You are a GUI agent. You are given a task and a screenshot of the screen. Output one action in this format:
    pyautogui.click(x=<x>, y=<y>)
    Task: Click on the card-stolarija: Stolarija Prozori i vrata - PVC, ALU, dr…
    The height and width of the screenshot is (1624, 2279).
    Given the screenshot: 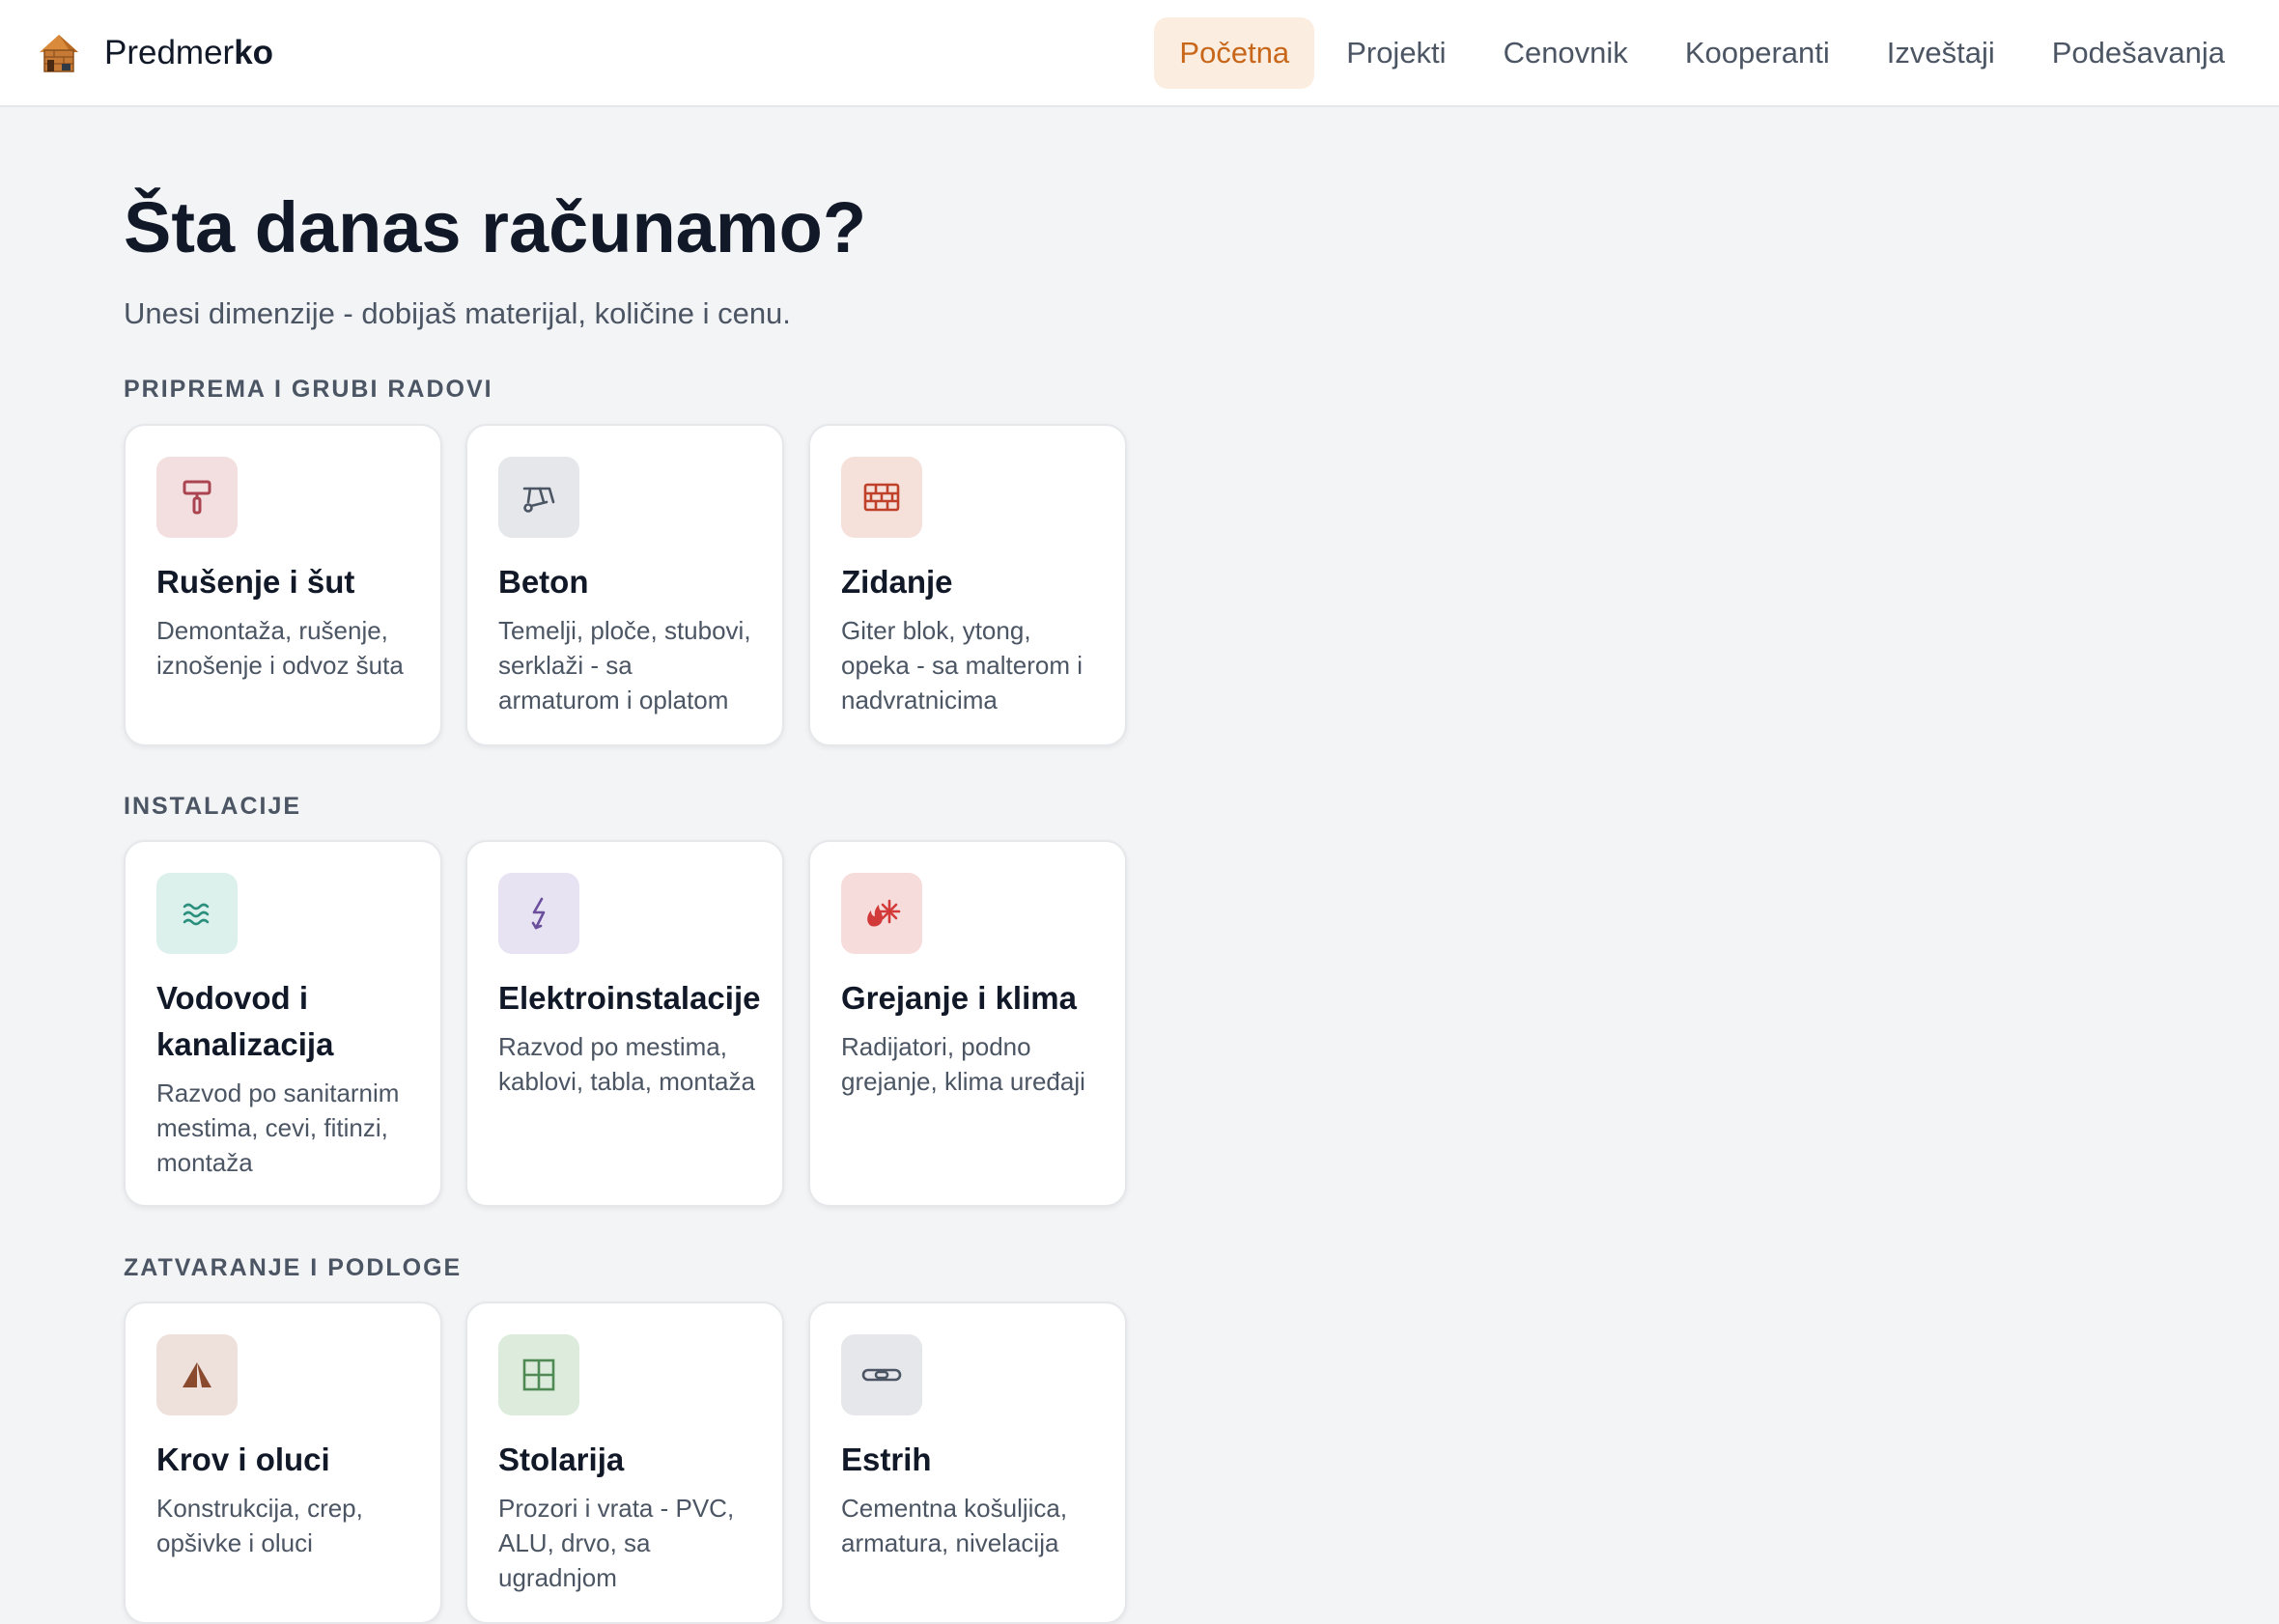 What is the action you would take?
    pyautogui.click(x=624, y=1463)
    